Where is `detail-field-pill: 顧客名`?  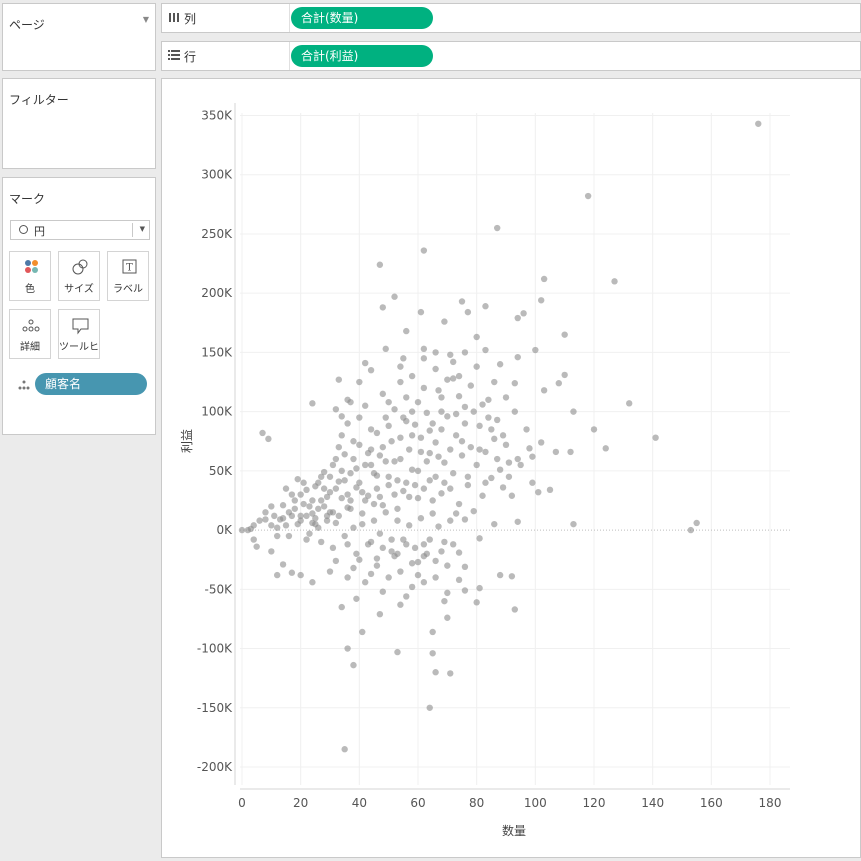 detail-field-pill: 顧客名 is located at coordinates (91, 384).